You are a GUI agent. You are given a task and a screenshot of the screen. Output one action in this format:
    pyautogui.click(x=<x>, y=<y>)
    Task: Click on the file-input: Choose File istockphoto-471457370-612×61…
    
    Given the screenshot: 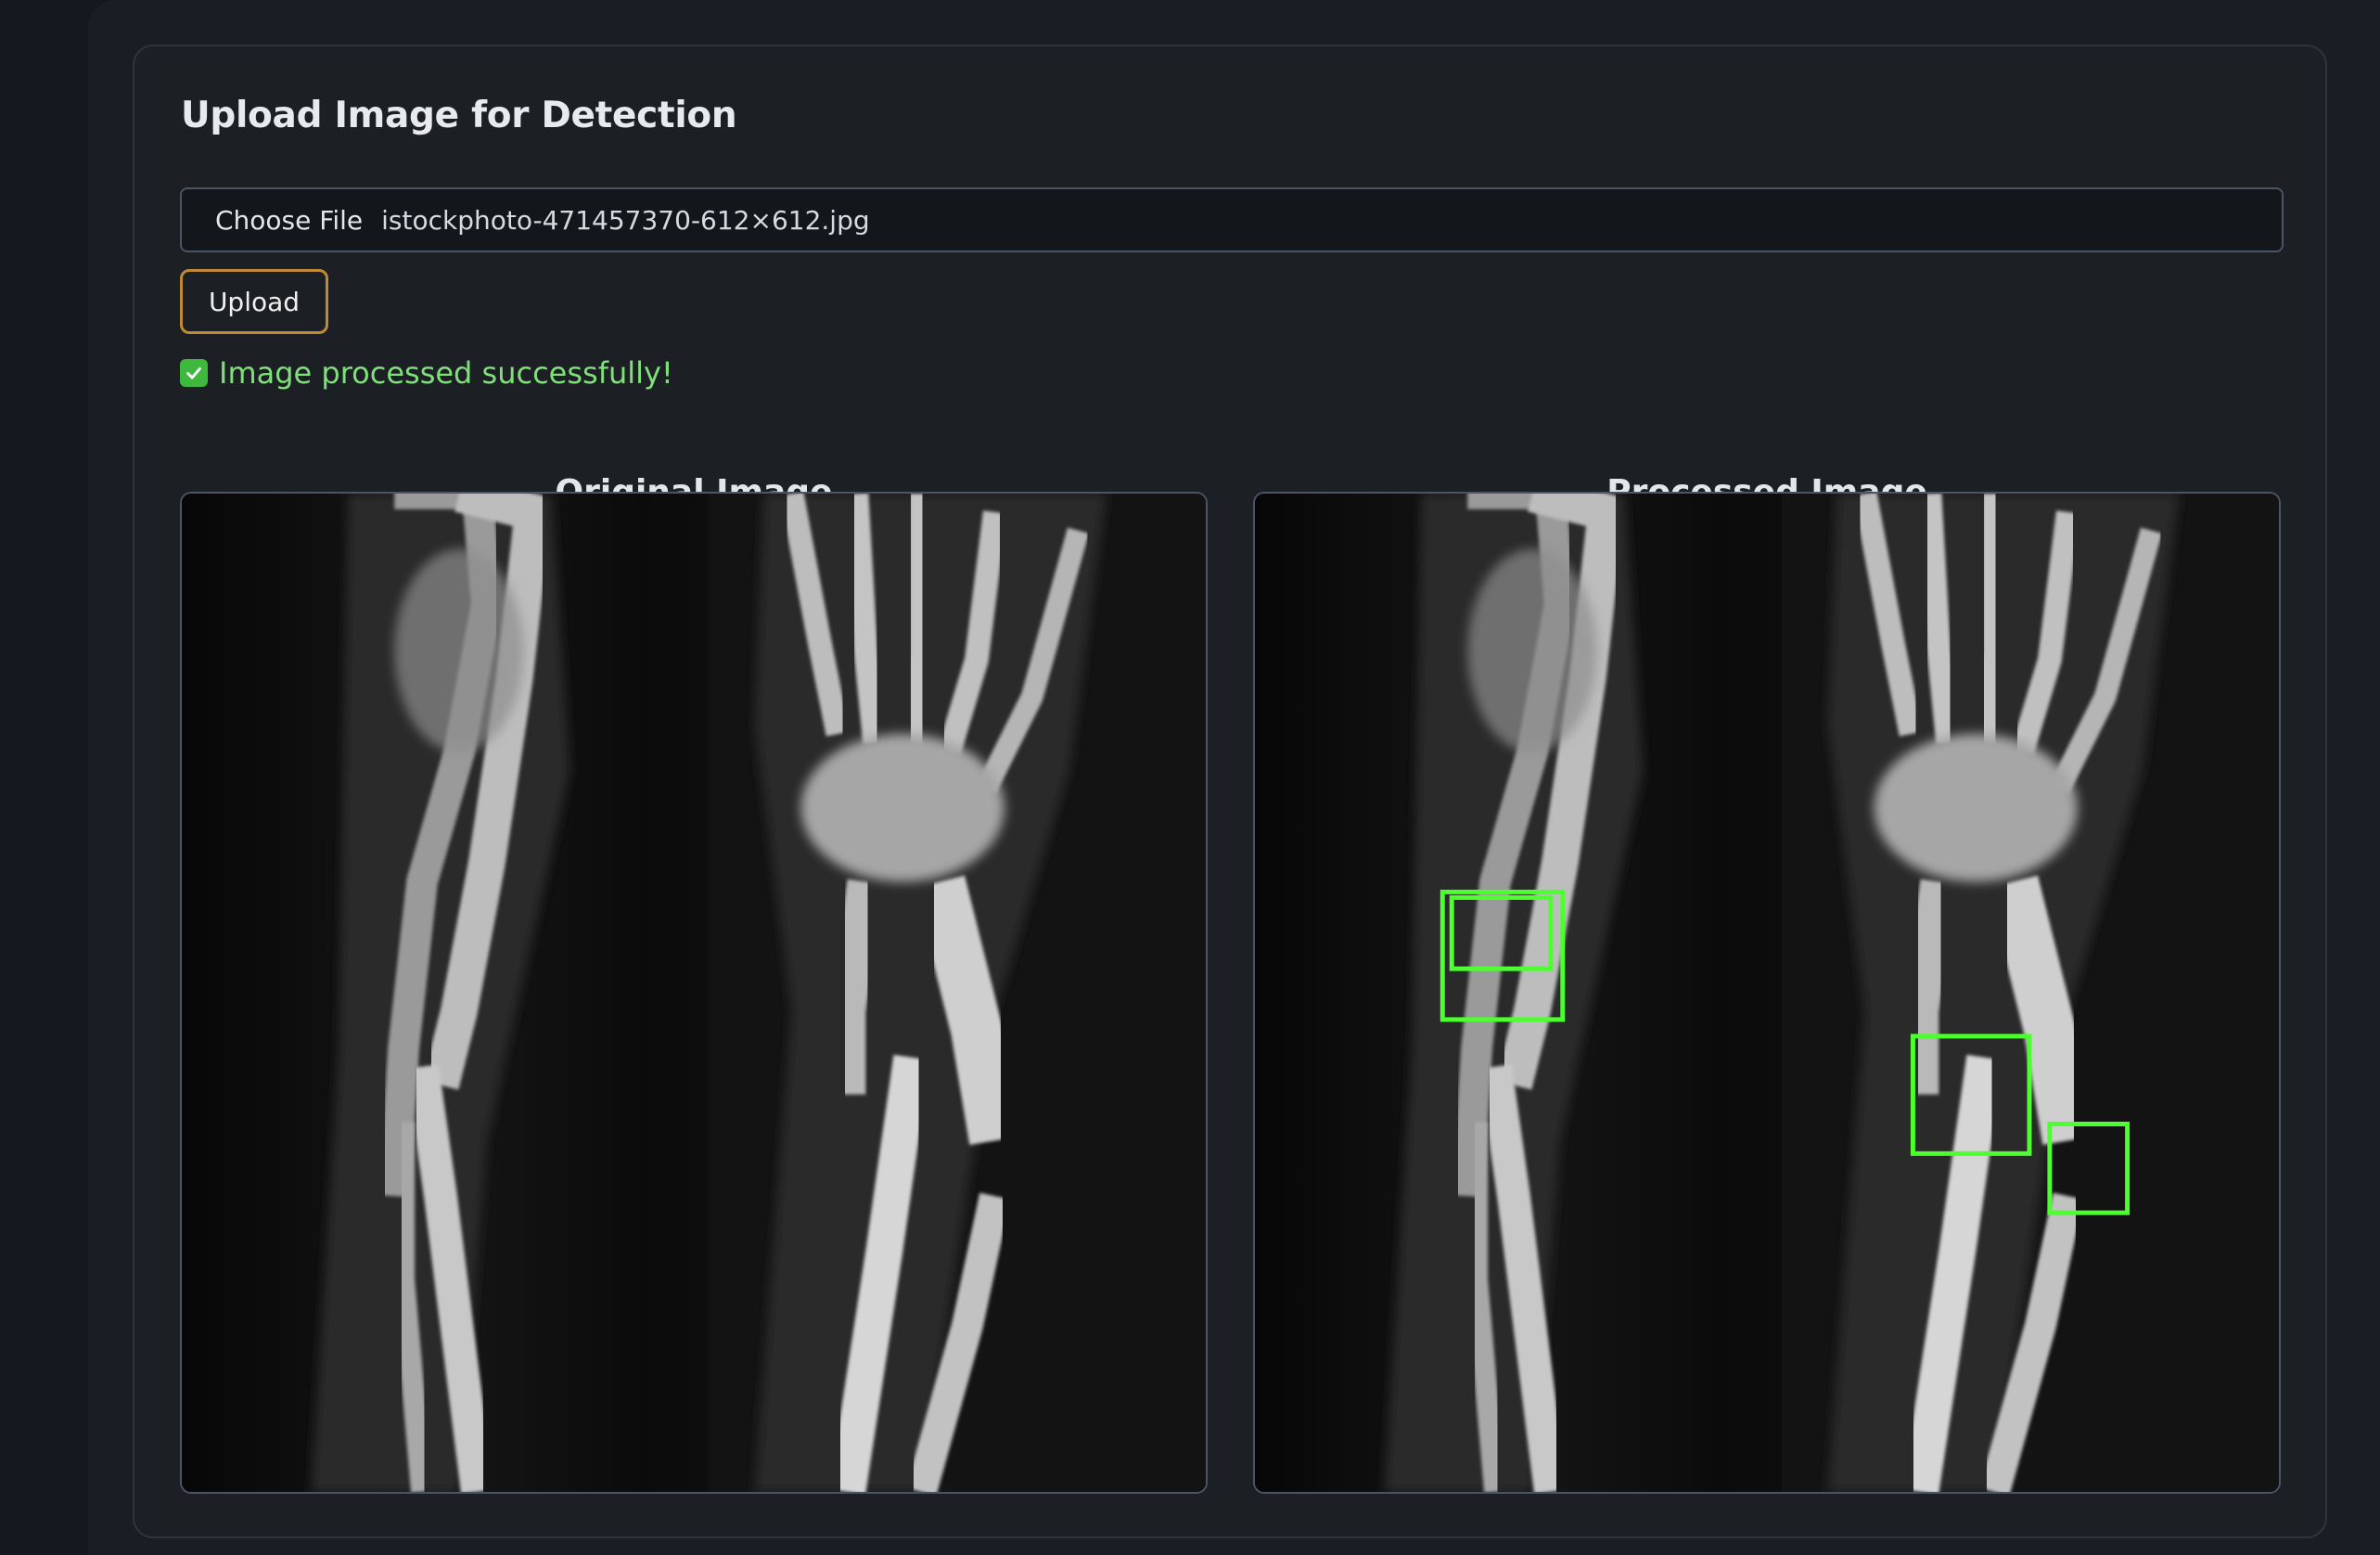 What is the action you would take?
    pyautogui.click(x=1232, y=220)
    